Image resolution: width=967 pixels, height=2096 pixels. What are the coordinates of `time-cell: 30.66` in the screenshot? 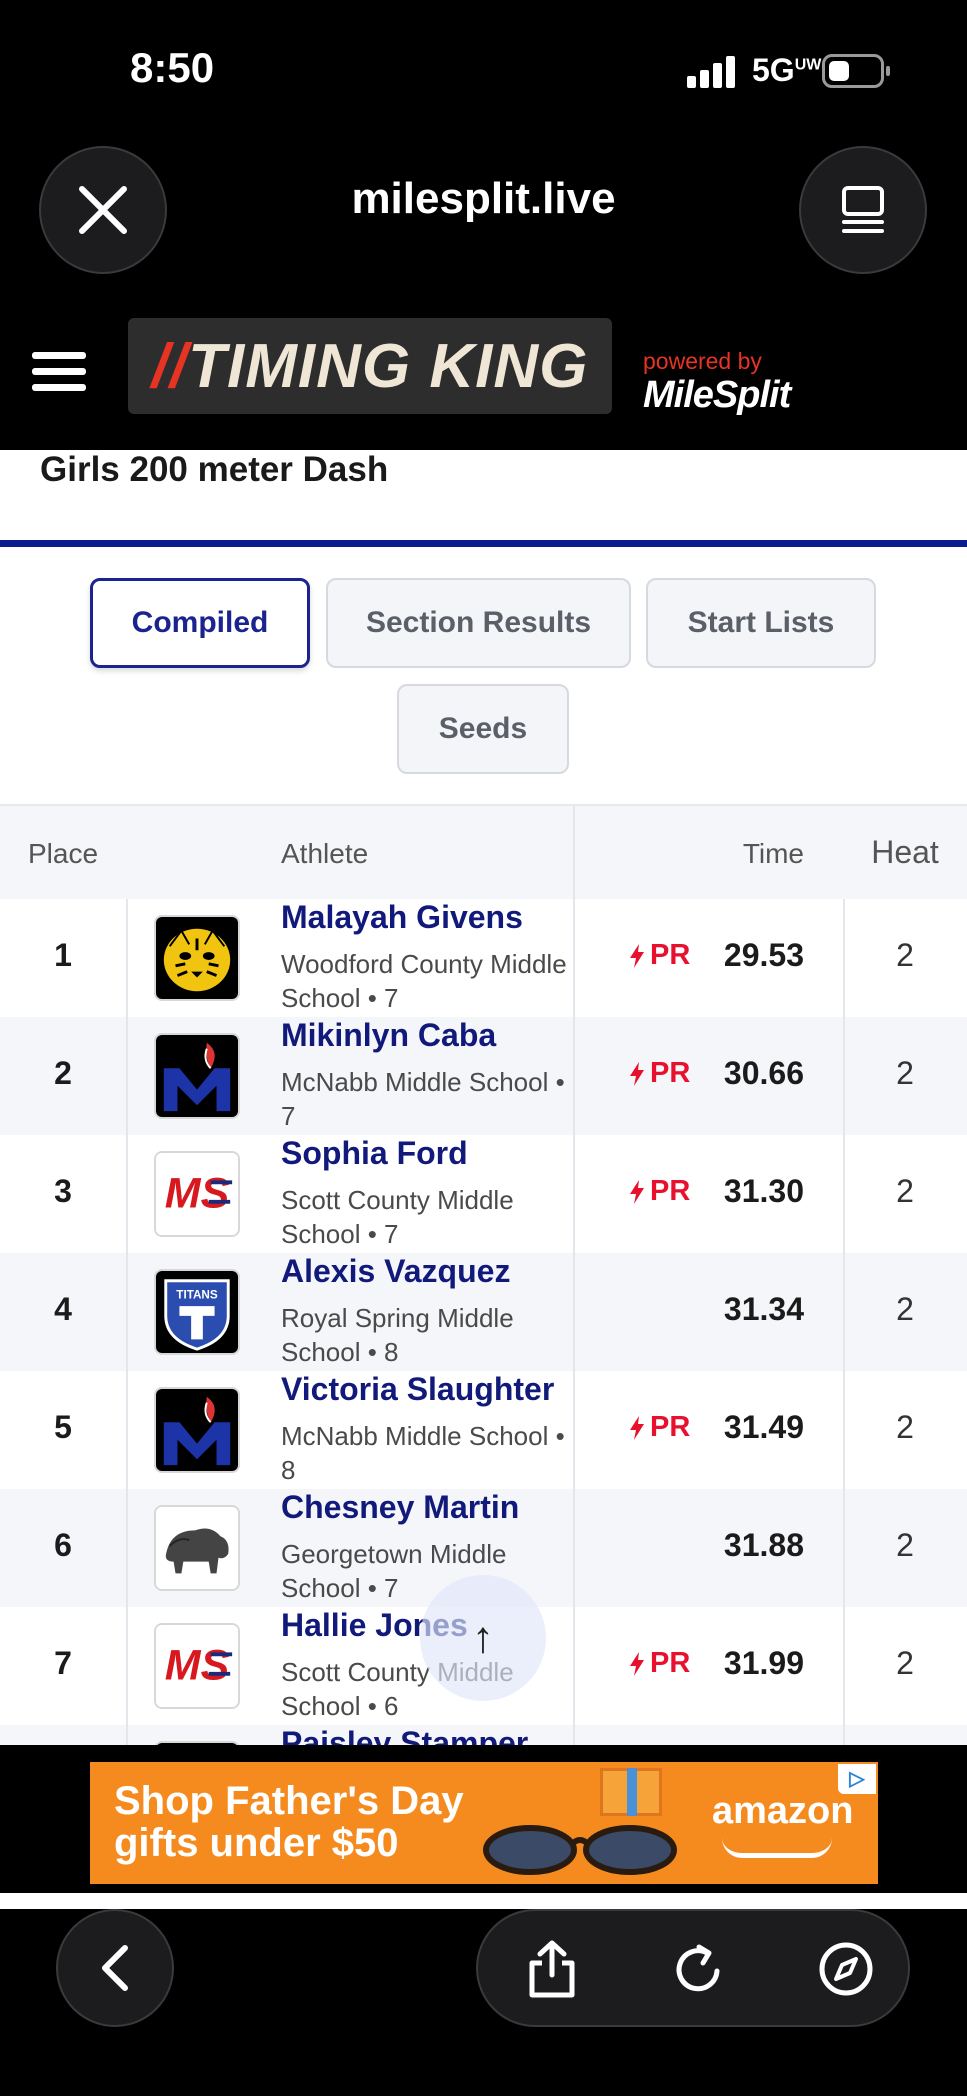 It's located at (763, 1073).